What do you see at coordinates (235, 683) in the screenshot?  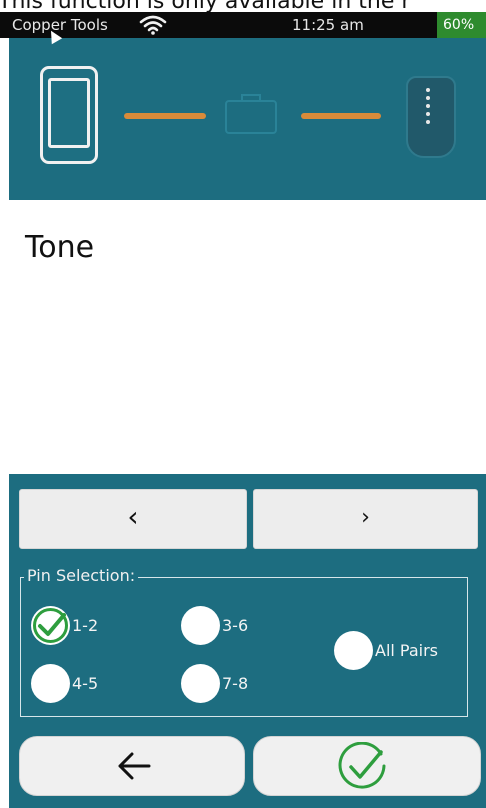 I see `pin-option-label: 7-8` at bounding box center [235, 683].